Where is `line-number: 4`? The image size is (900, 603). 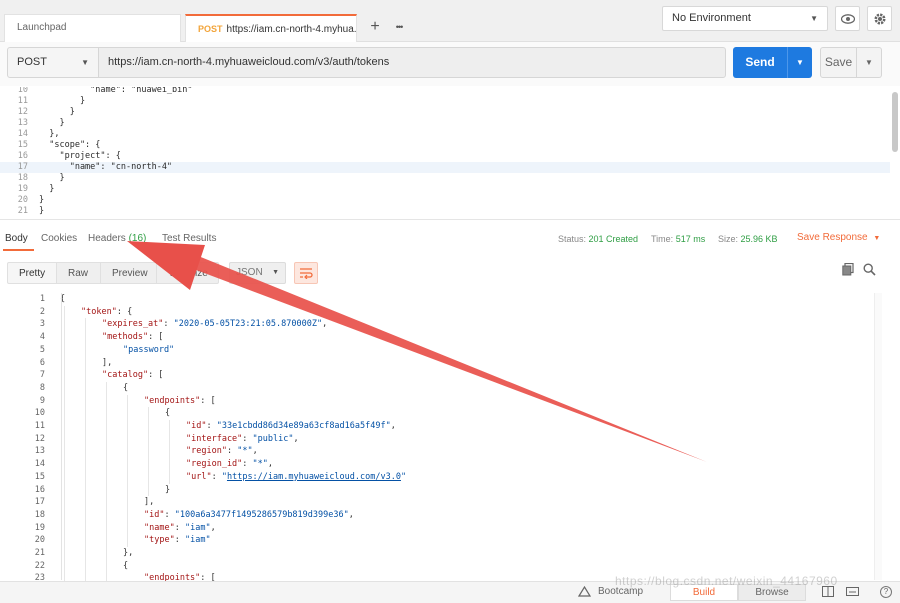
line-number: 4 is located at coordinates (42, 337).